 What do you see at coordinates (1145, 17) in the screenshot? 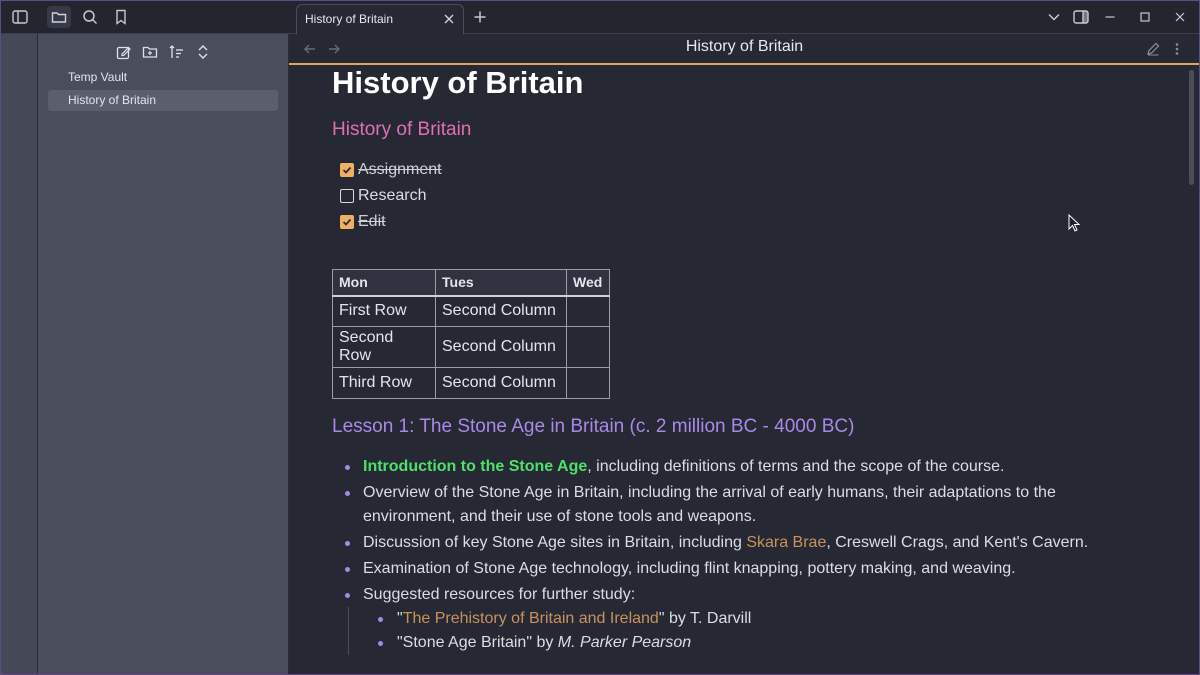
I see `maximize-icon` at bounding box center [1145, 17].